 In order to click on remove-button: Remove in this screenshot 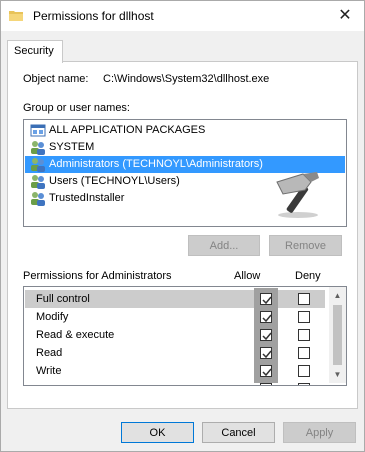, I will do `click(305, 245)`.